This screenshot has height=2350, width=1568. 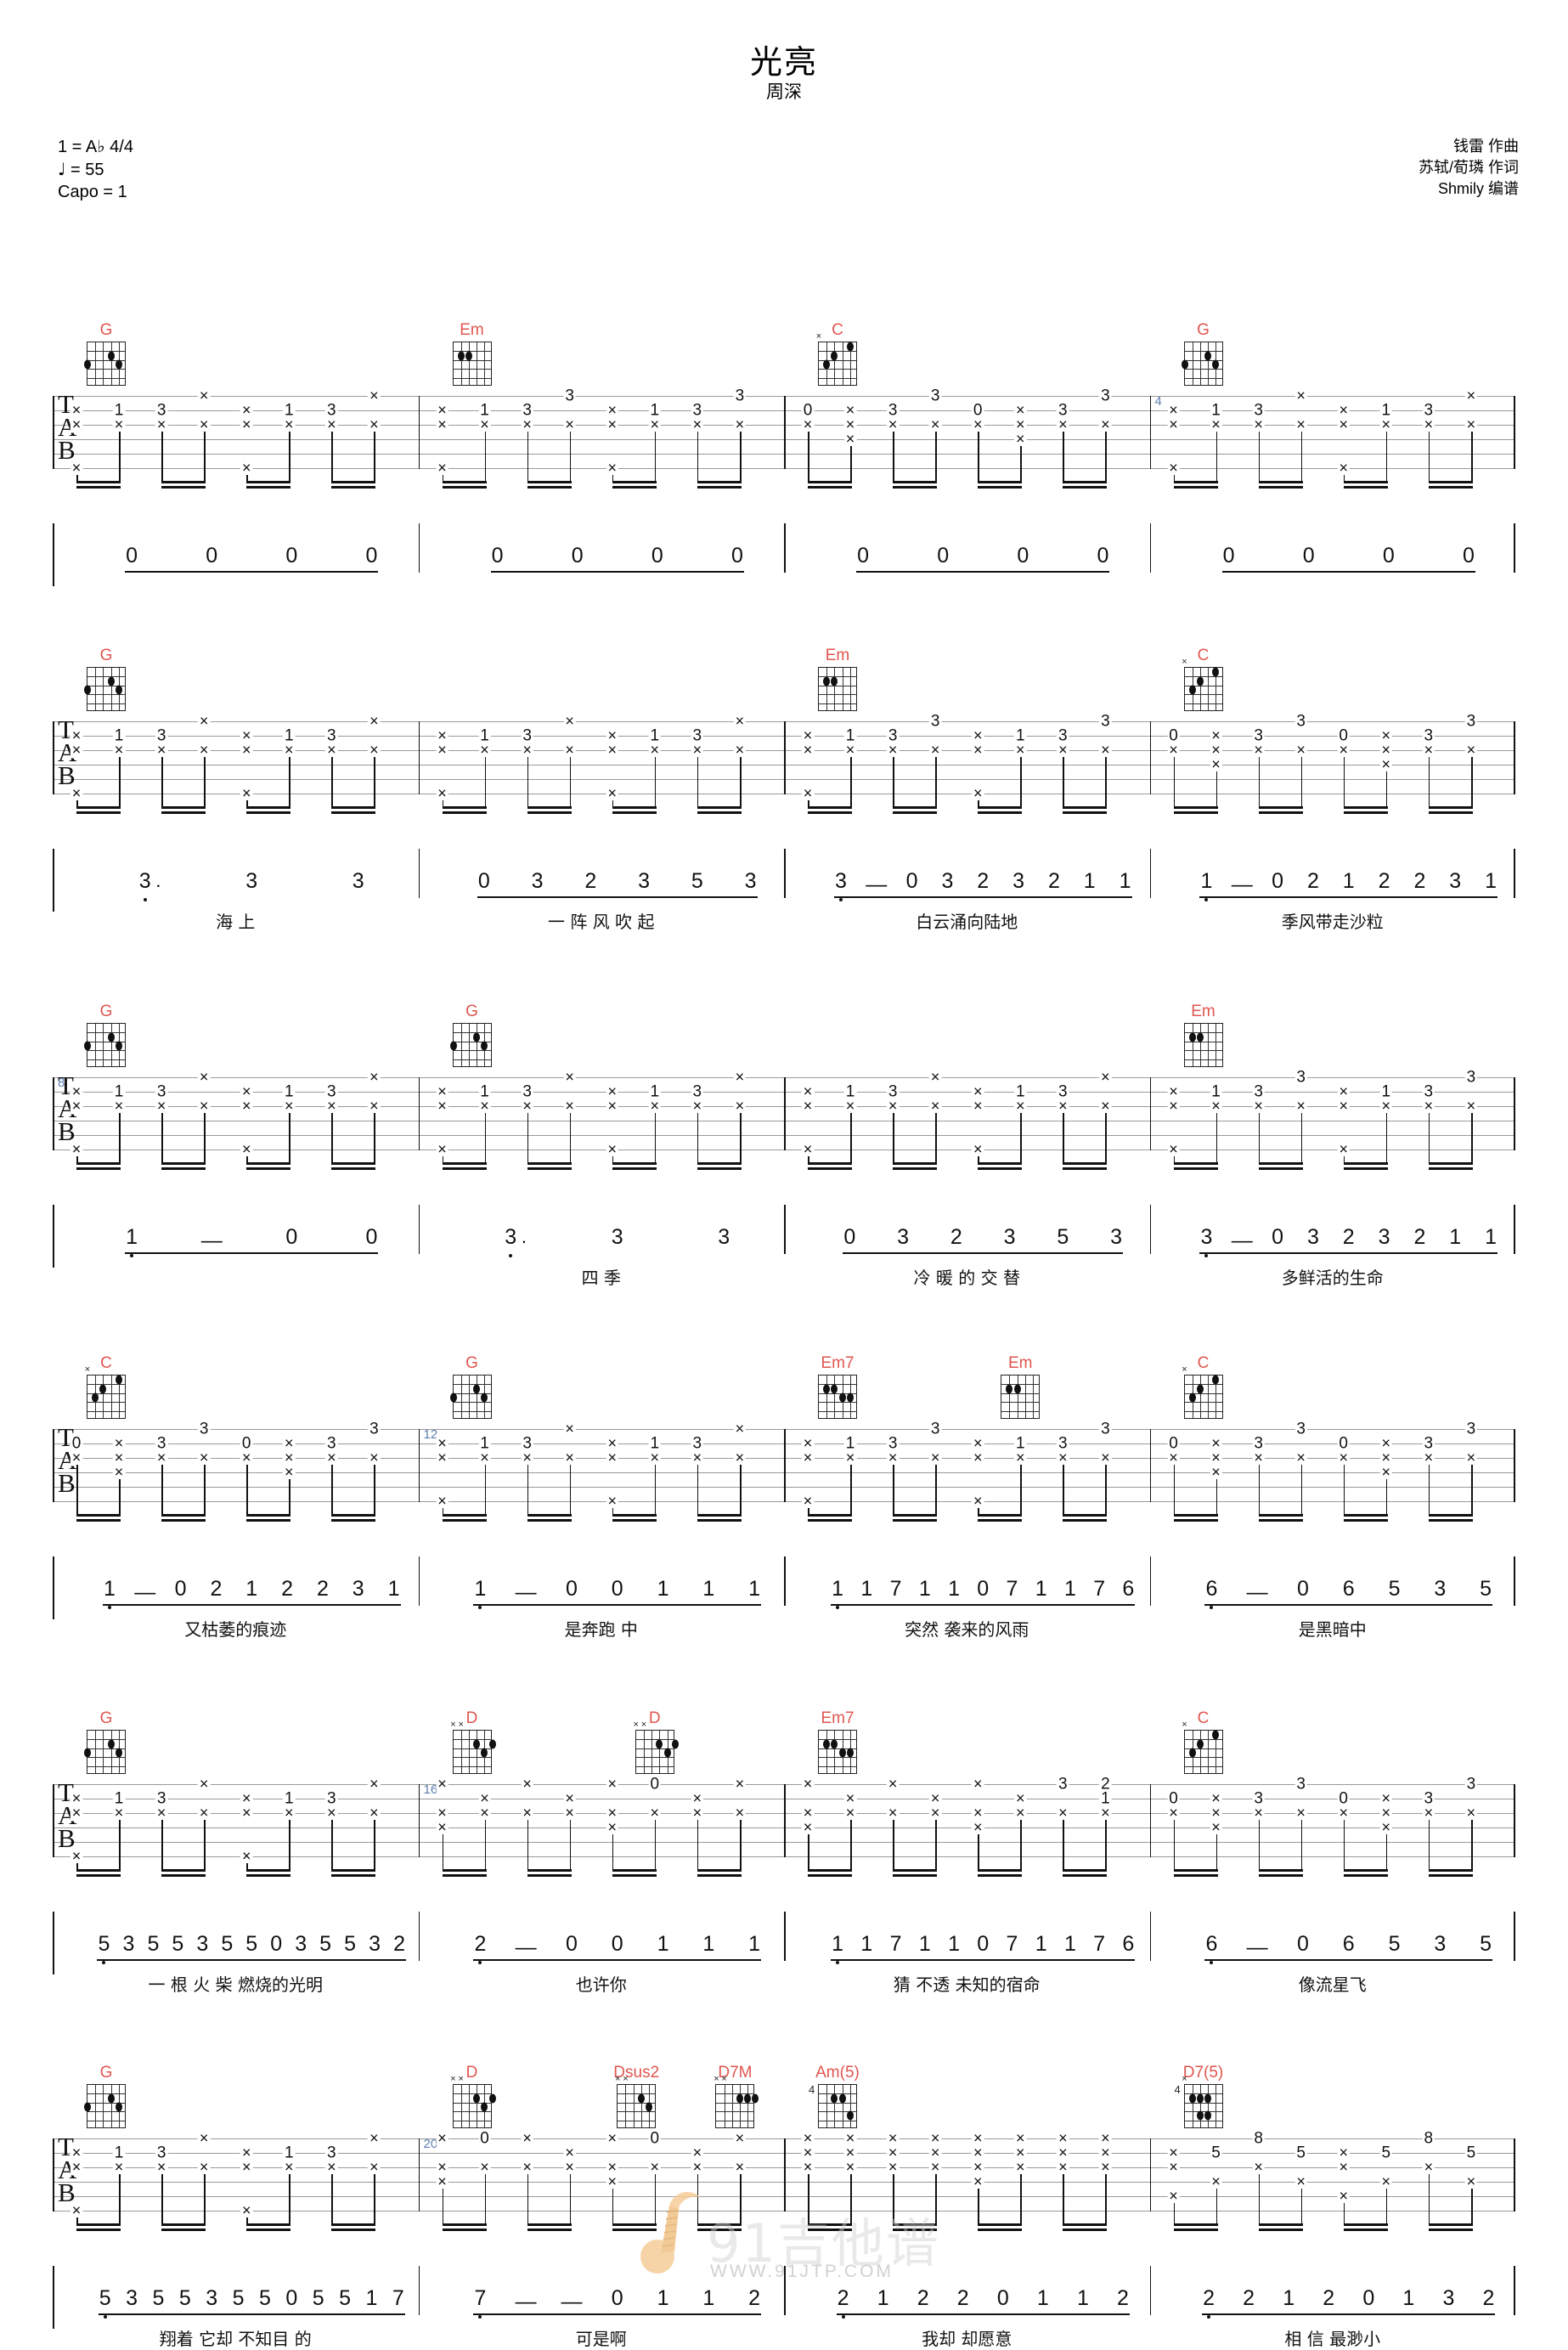 What do you see at coordinates (485, 2138) in the screenshot?
I see `tab-note: 0` at bounding box center [485, 2138].